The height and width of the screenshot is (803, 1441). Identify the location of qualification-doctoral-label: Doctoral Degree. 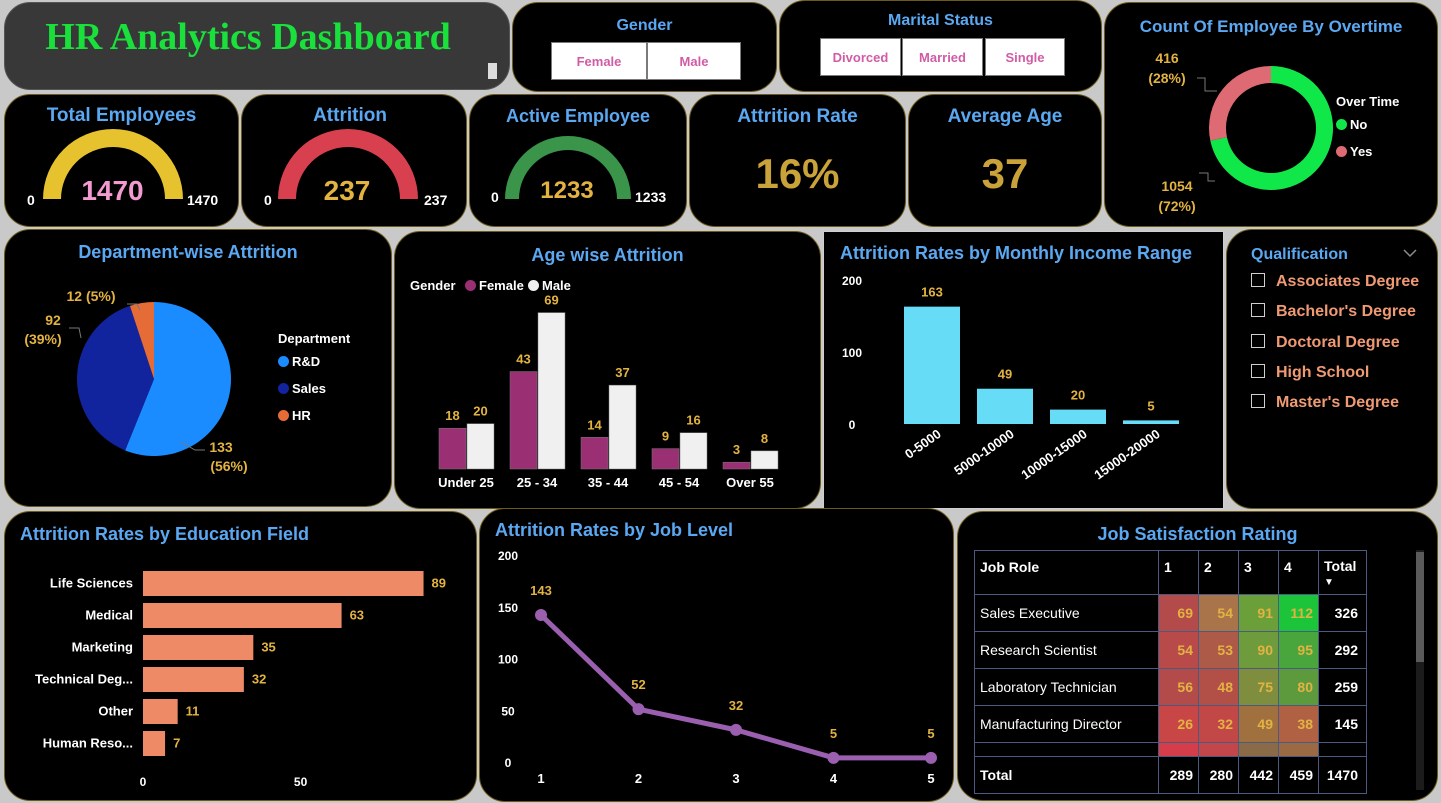
(1338, 342).